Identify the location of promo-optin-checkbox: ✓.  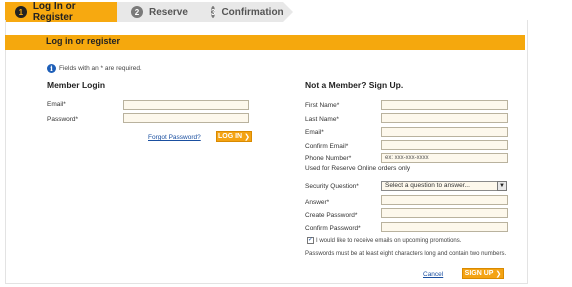
(310, 240).